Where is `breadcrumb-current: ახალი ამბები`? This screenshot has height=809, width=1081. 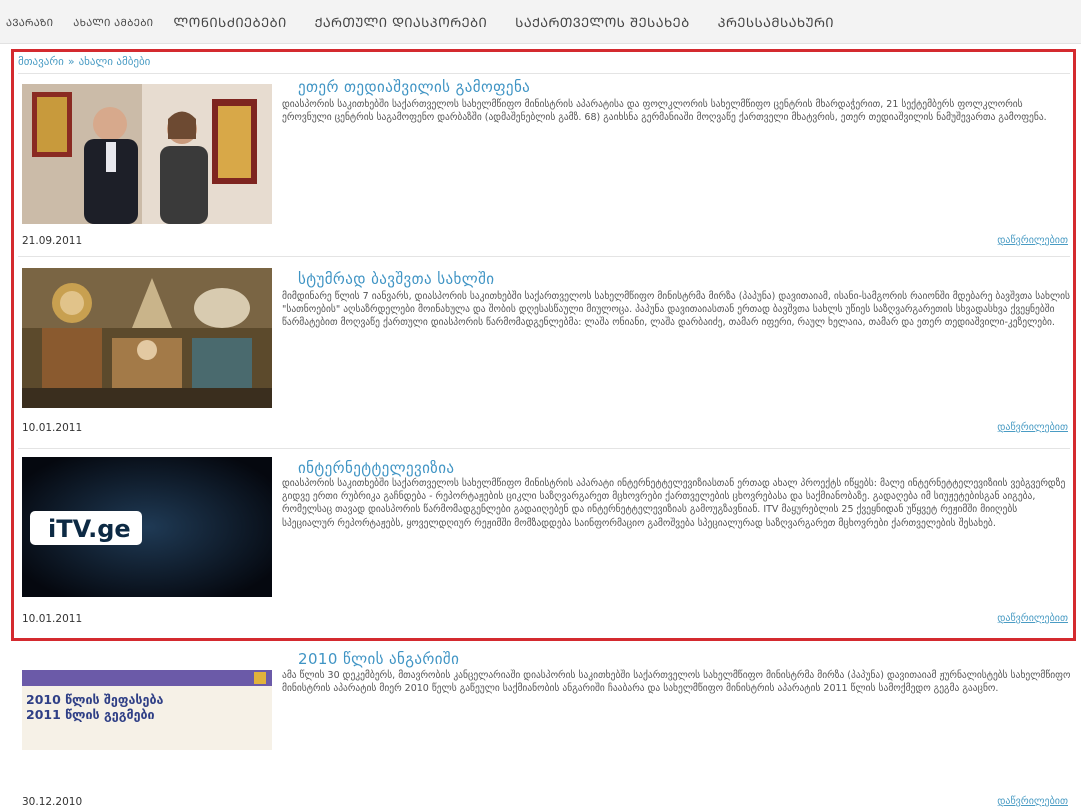 breadcrumb-current: ახალი ამბები is located at coordinates (114, 61).